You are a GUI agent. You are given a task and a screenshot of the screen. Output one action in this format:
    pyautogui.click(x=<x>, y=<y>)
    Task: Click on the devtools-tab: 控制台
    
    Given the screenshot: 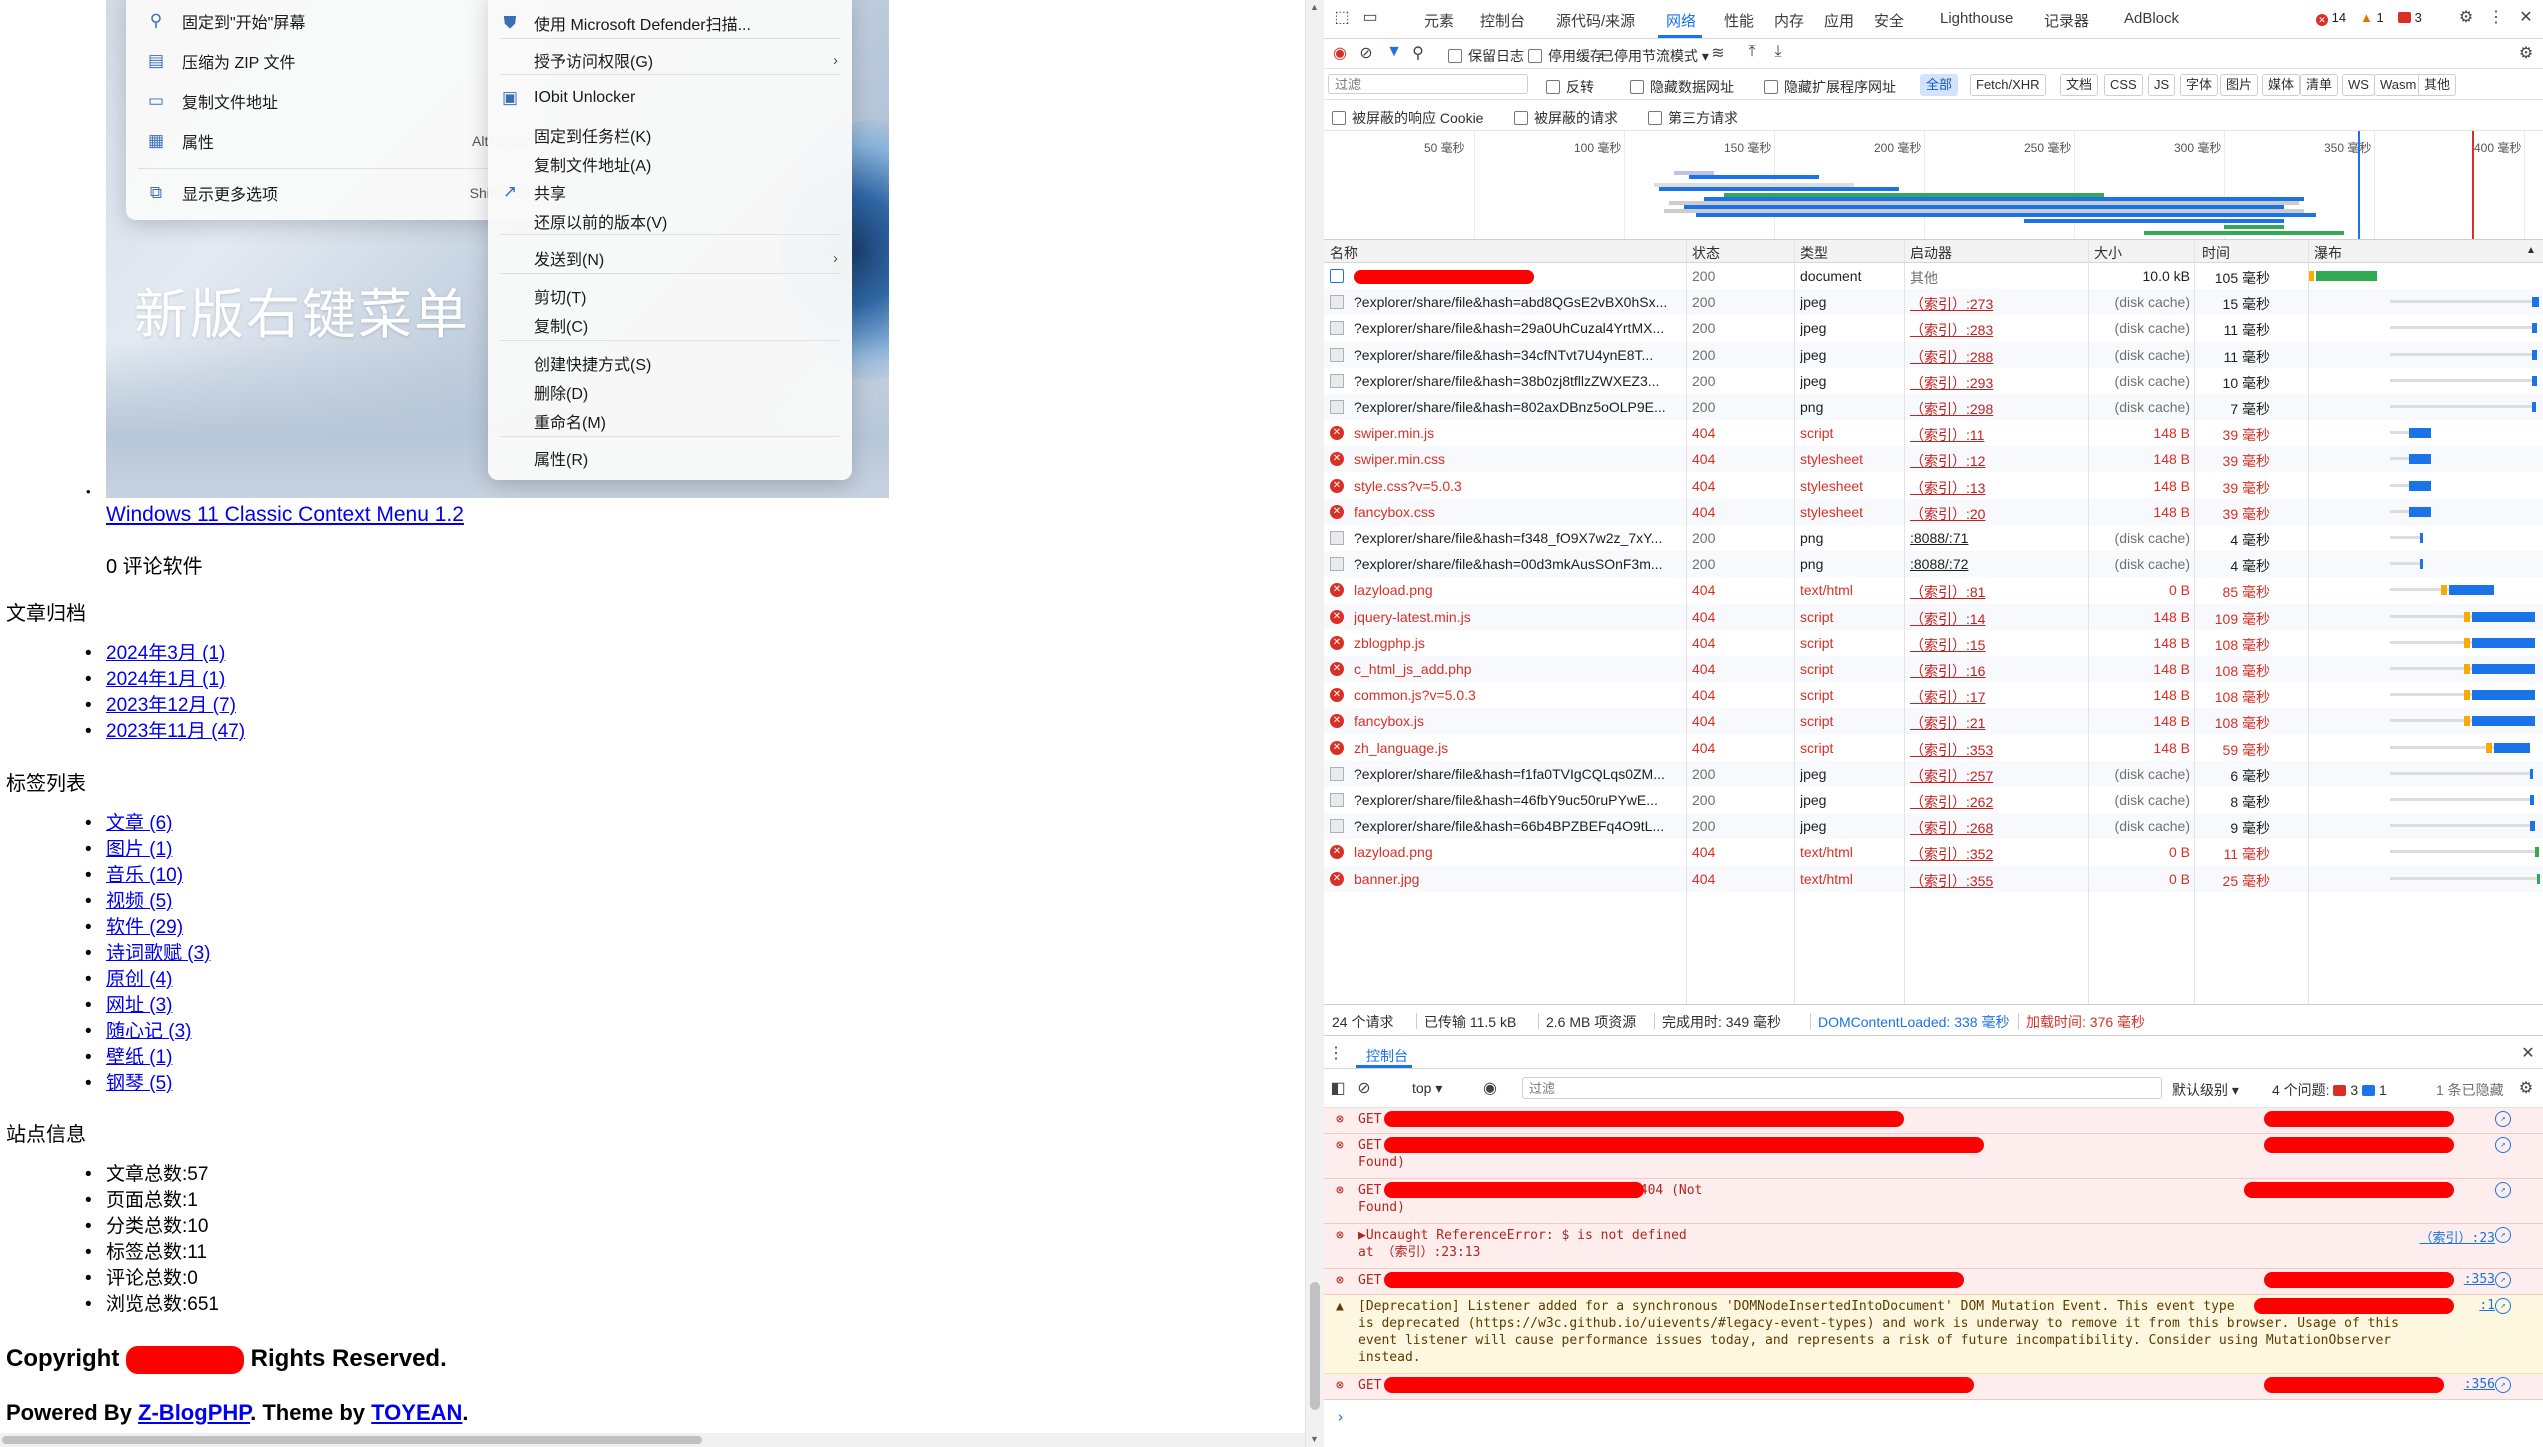 What is the action you would take?
    pyautogui.click(x=1502, y=20)
    